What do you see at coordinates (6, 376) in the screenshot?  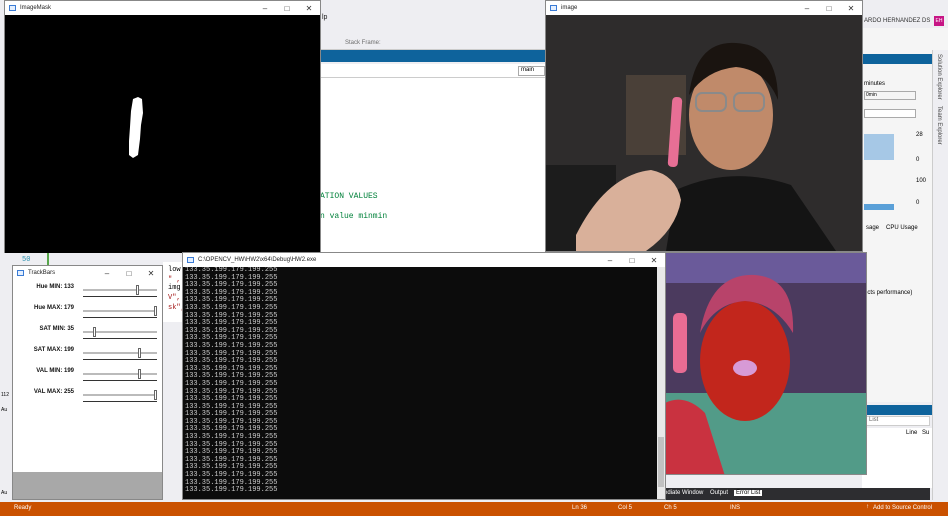 I see `left-strip: 112 Au Au` at bounding box center [6, 376].